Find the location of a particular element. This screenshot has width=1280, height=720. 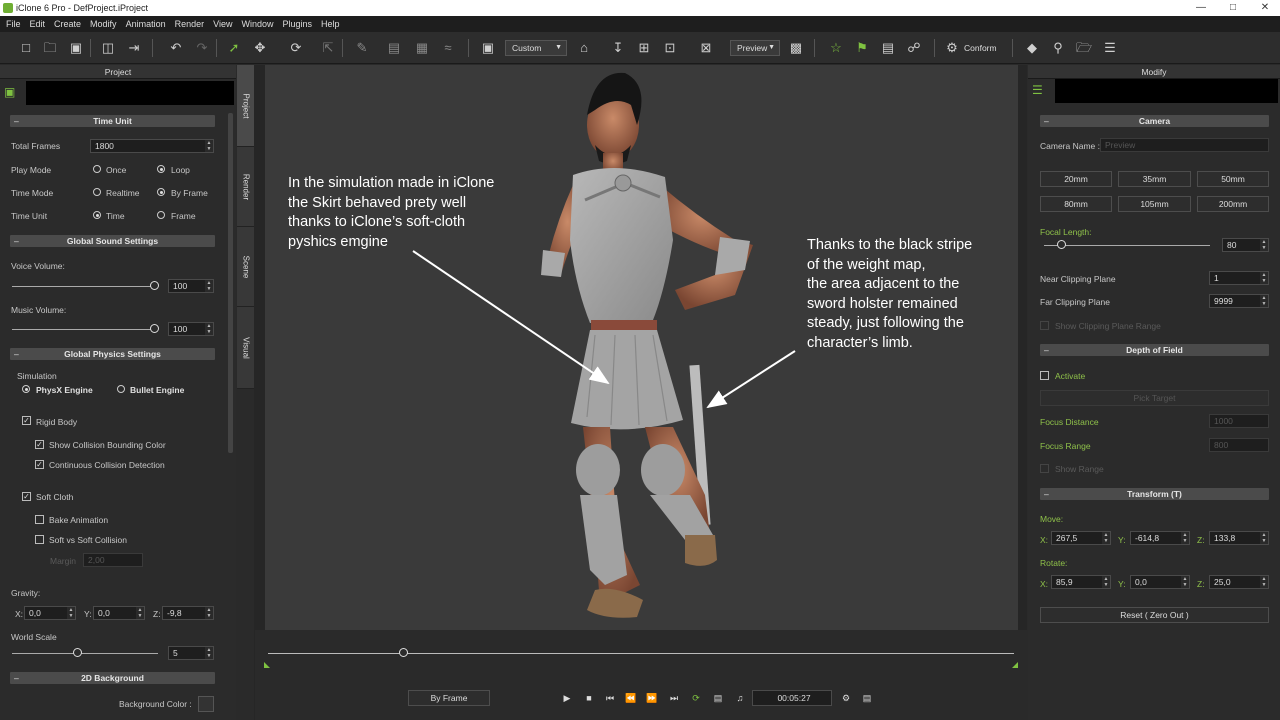

tab-project: Project is located at coordinates (245, 106).